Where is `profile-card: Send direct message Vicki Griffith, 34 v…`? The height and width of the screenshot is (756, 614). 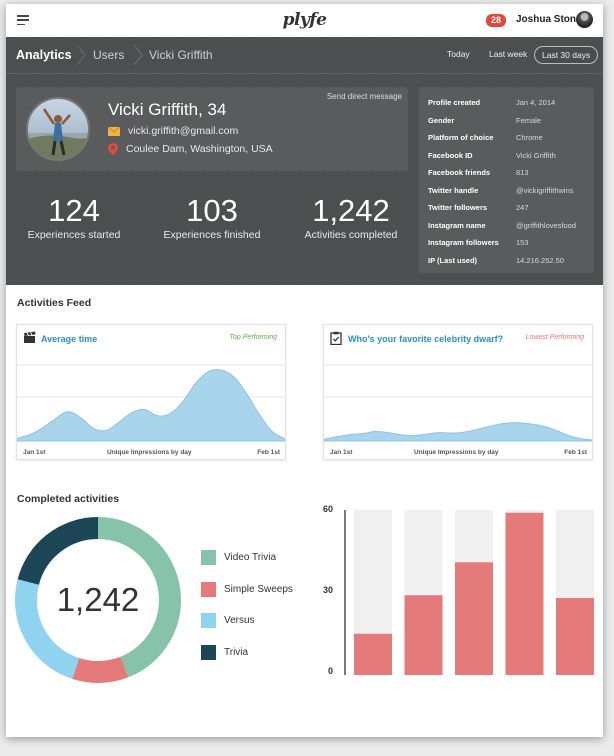
profile-card: Send direct message Vicki Griffith, 34 v… is located at coordinates (212, 129).